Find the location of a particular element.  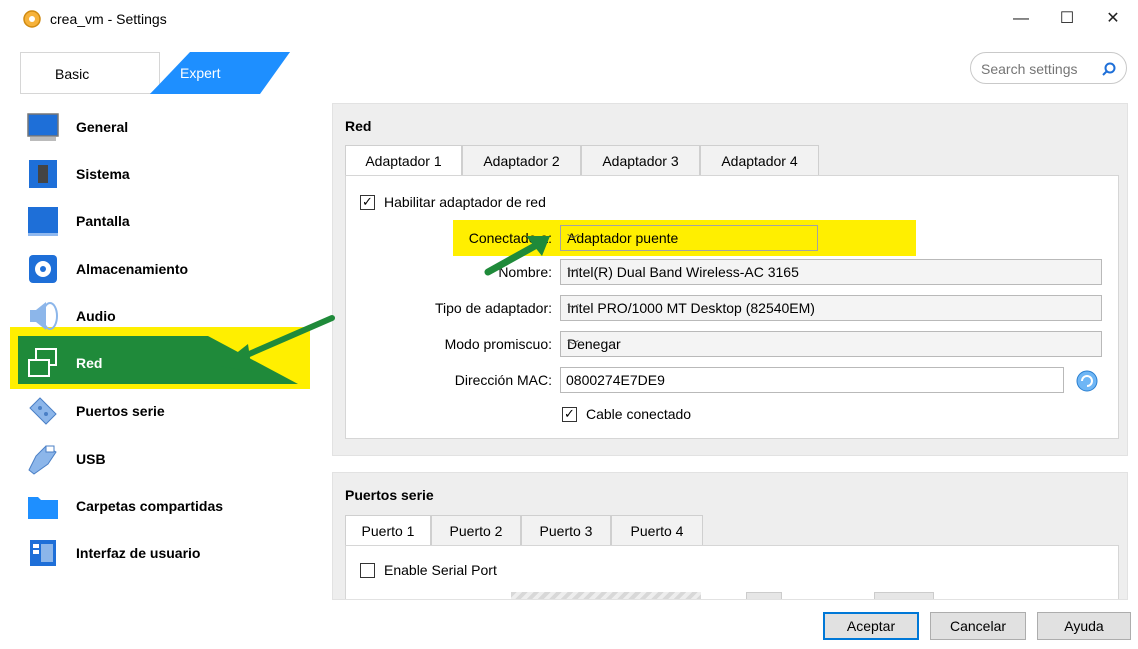

usb-icon is located at coordinates (42, 460).